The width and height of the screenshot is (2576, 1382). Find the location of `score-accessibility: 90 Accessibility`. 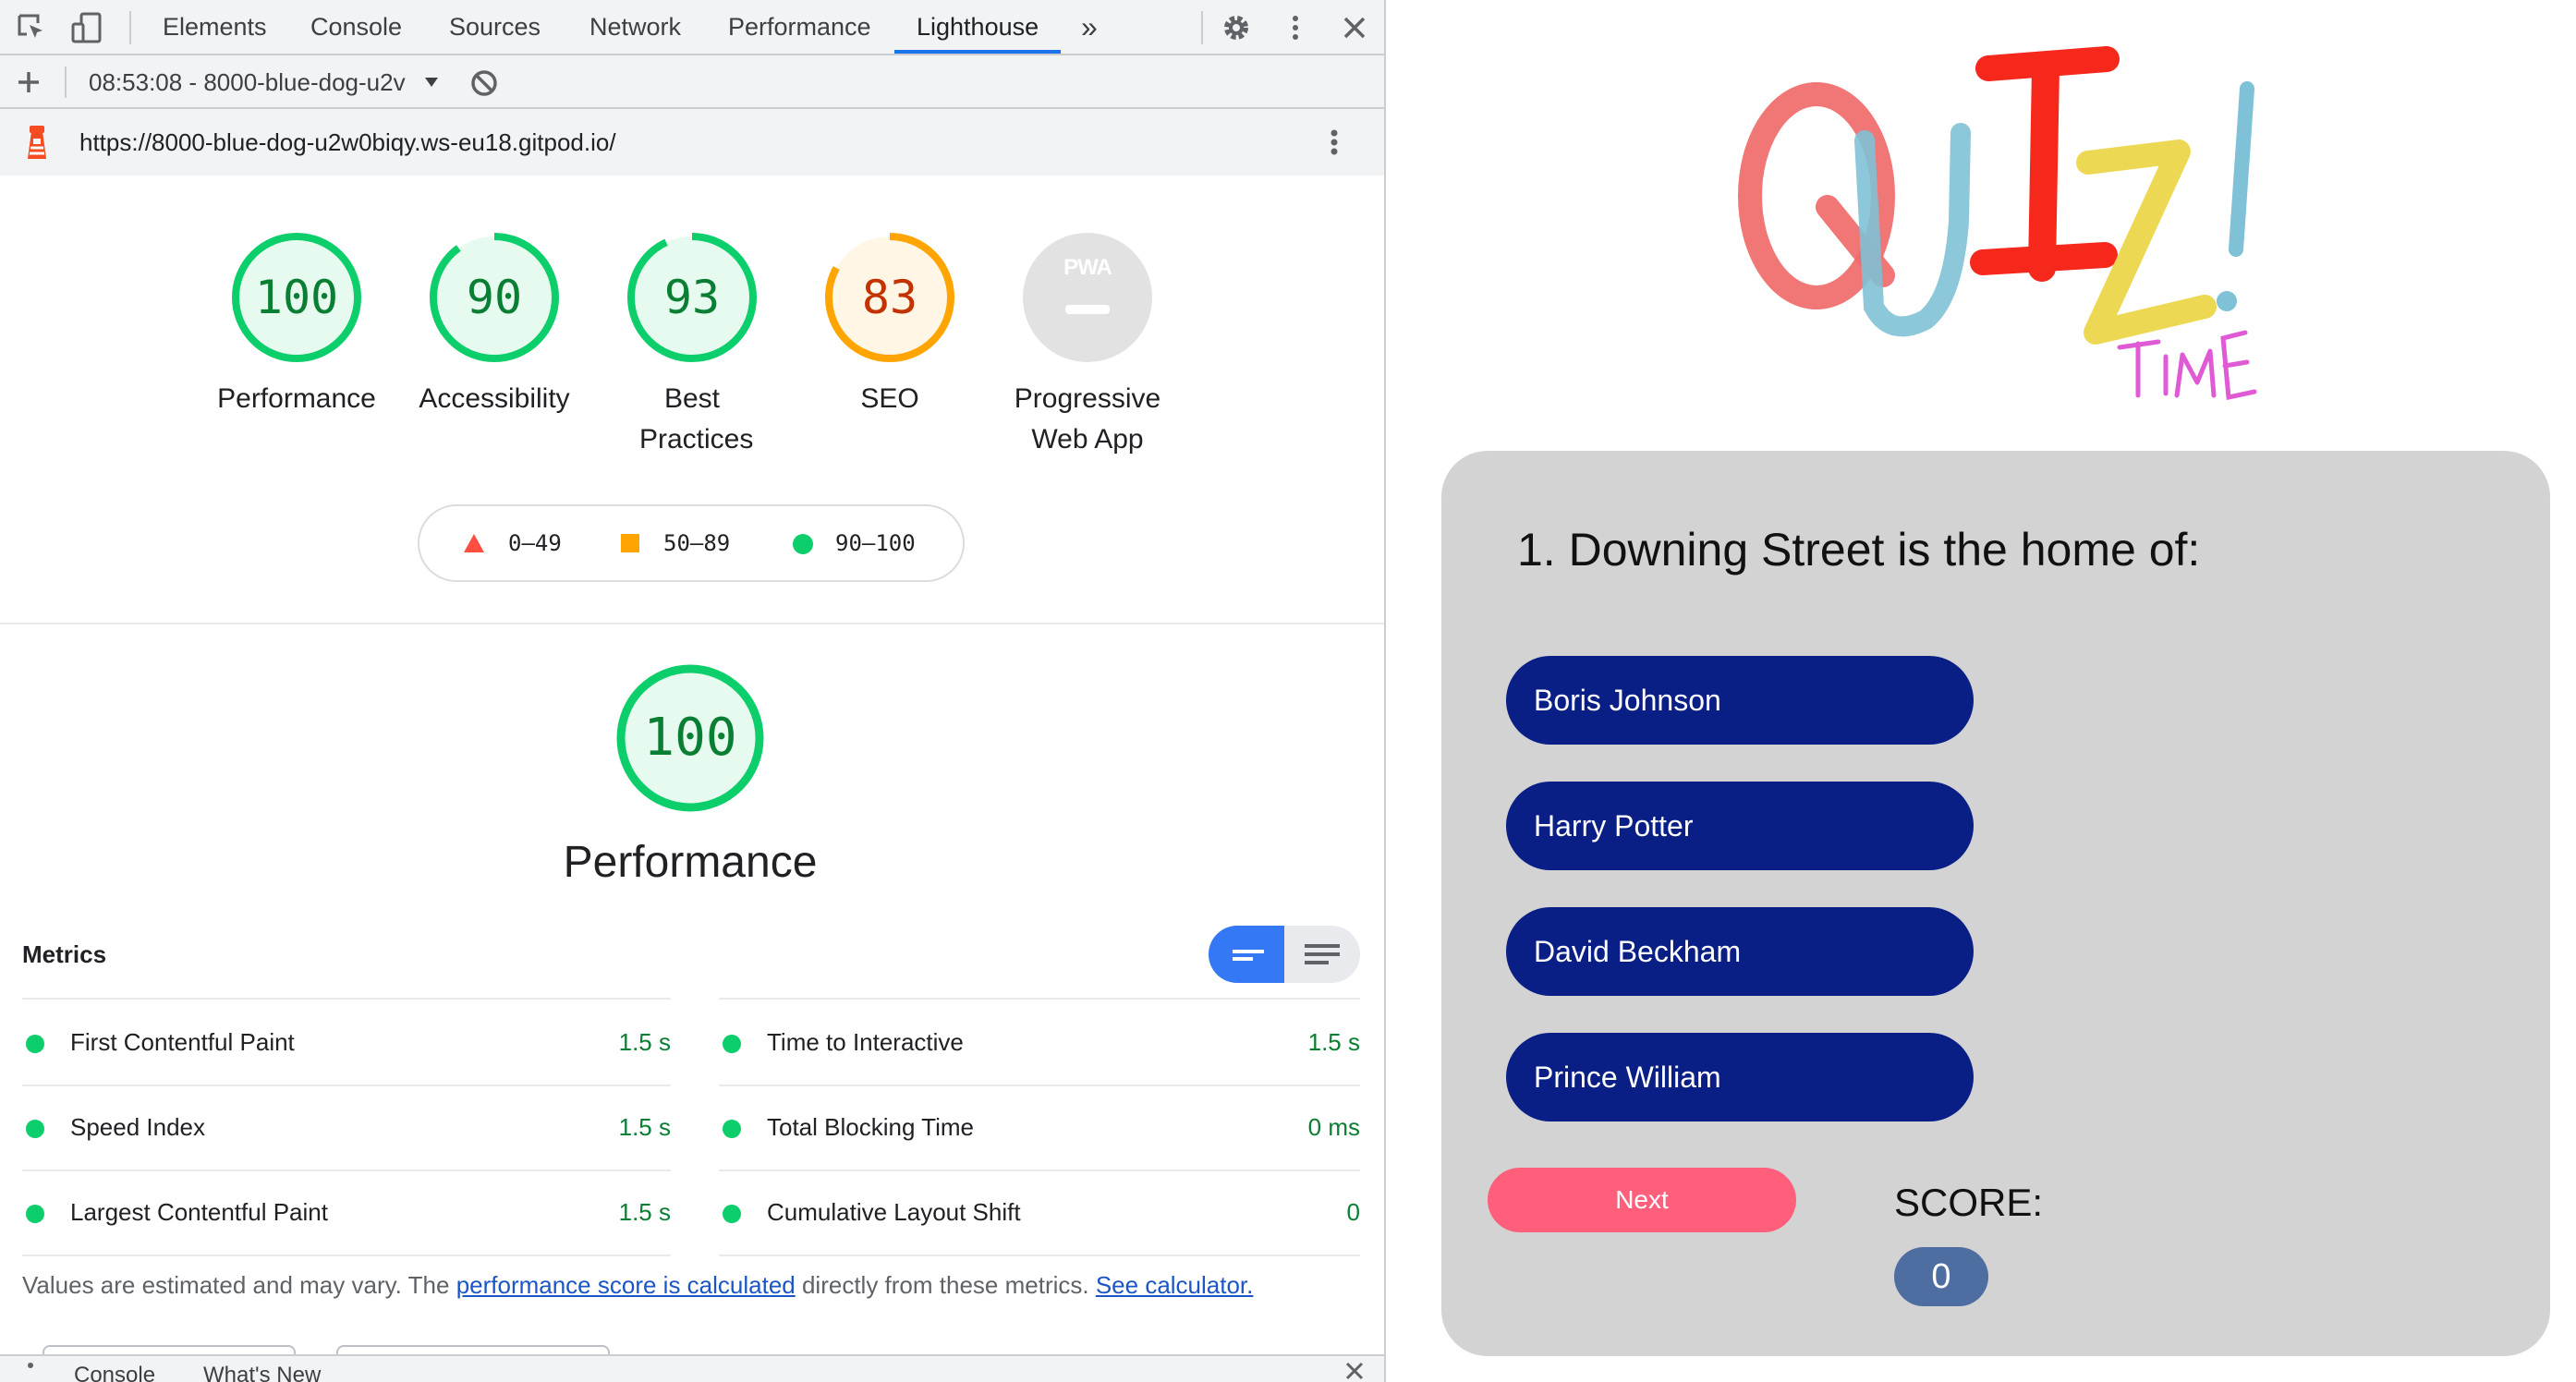

score-accessibility: 90 Accessibility is located at coordinates (494, 325).